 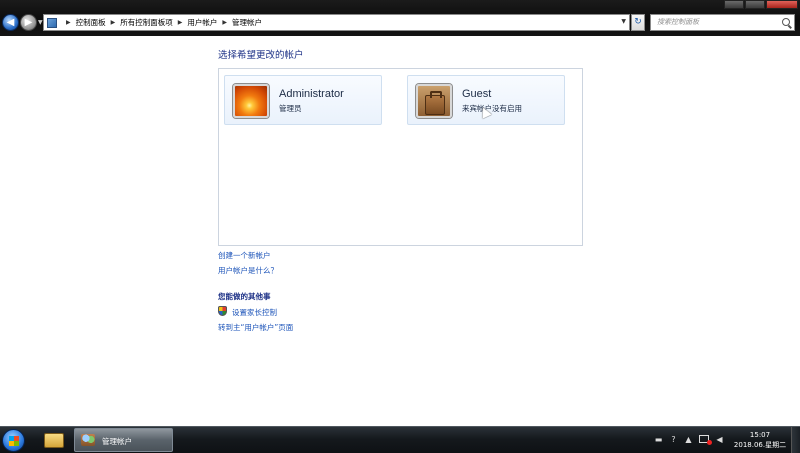 What do you see at coordinates (146, 22) in the screenshot?
I see `breadcrumb-all-items: 所有控制面板项` at bounding box center [146, 22].